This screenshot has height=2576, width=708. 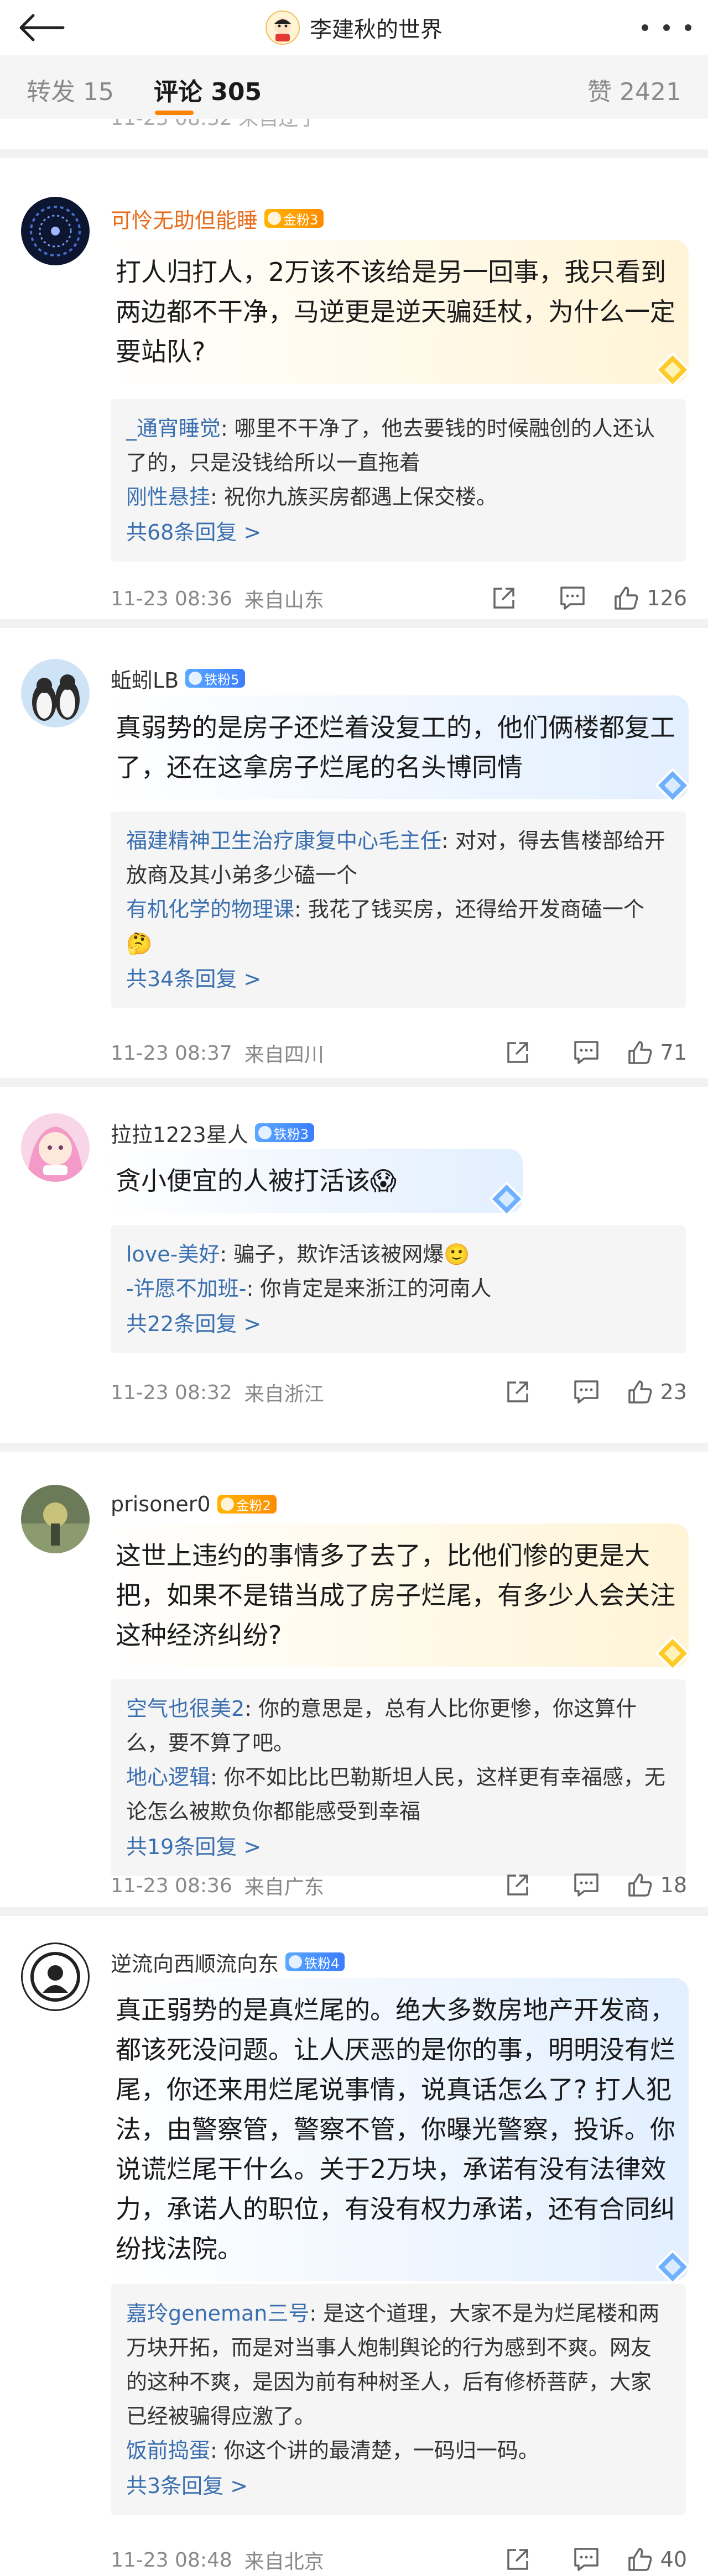 I want to click on username: prisoner0, so click(x=161, y=1504).